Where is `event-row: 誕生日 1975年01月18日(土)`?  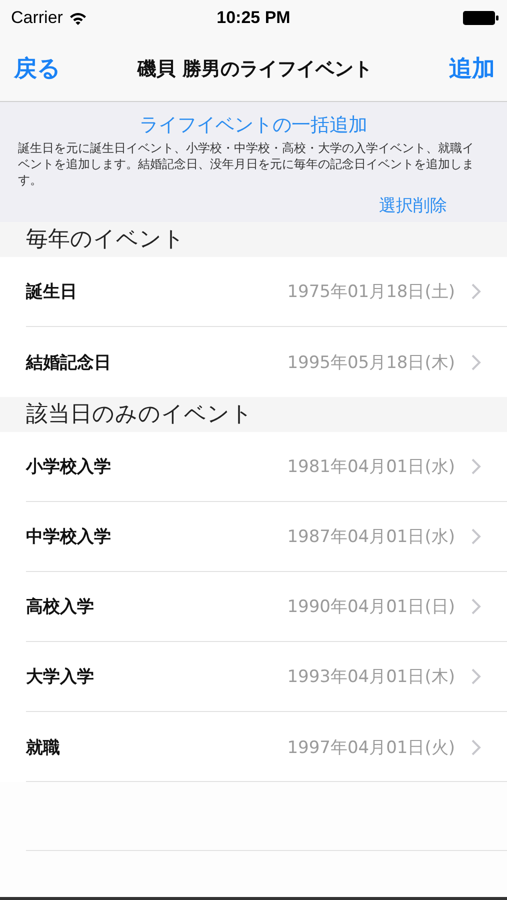
event-row: 誕生日 1975年01月18日(土) is located at coordinates (266, 292).